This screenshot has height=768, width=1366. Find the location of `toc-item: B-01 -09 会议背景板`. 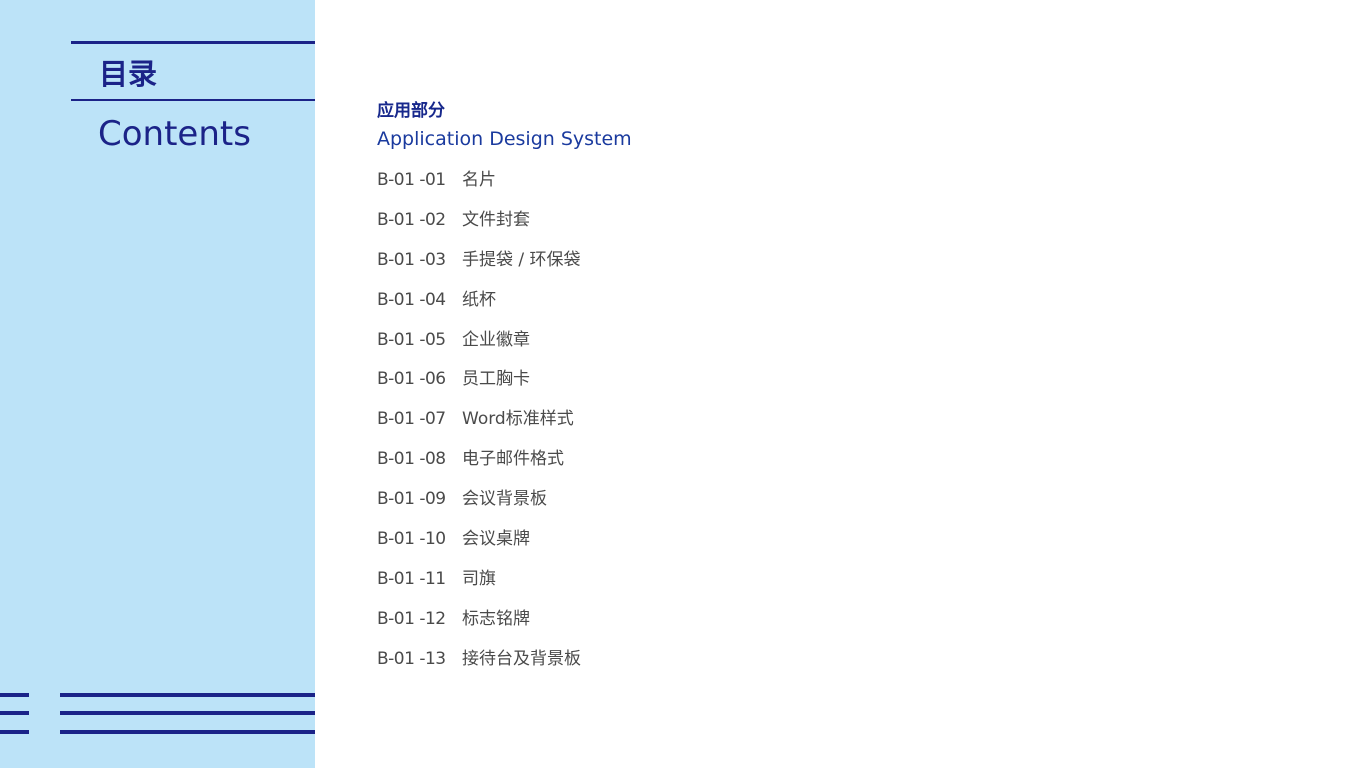

toc-item: B-01 -09 会议背景板 is located at coordinates (504, 507).